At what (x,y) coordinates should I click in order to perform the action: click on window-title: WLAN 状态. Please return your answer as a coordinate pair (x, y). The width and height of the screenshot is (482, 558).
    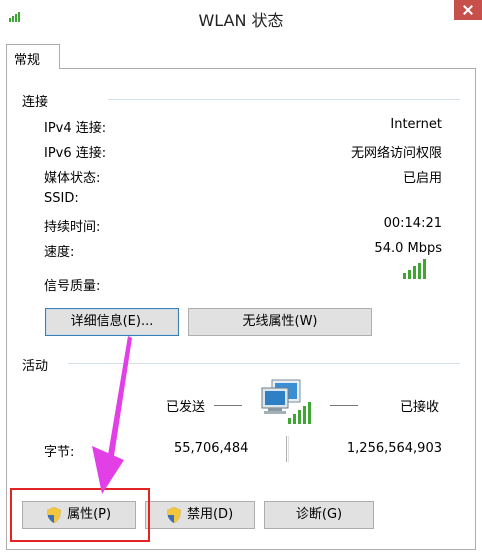
    Looking at the image, I should click on (241, 20).